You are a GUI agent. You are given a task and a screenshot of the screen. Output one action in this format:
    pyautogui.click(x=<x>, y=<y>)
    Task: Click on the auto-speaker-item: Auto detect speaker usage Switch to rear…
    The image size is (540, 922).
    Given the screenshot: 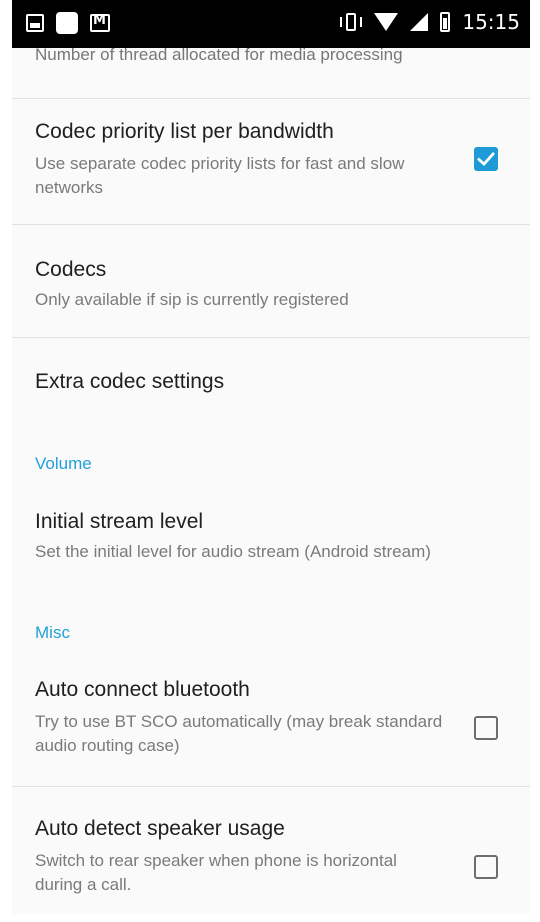 What is the action you would take?
    pyautogui.click(x=271, y=852)
    